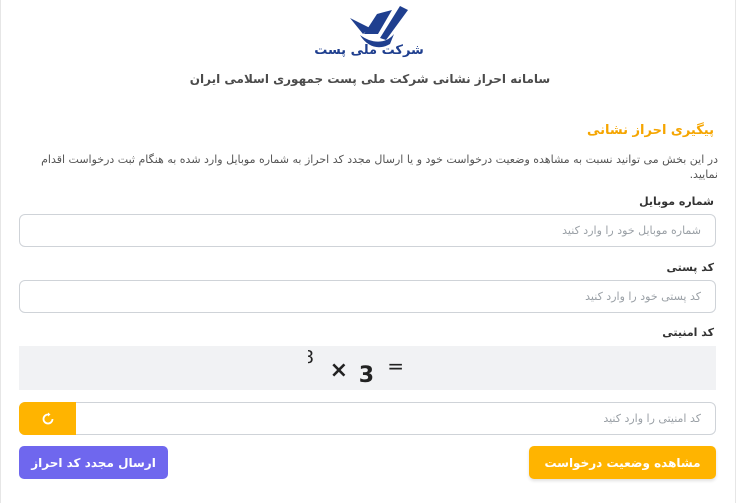 The image size is (736, 503). Describe the element at coordinates (366, 375) in the screenshot. I see `captcha-operand-b: 3` at that location.